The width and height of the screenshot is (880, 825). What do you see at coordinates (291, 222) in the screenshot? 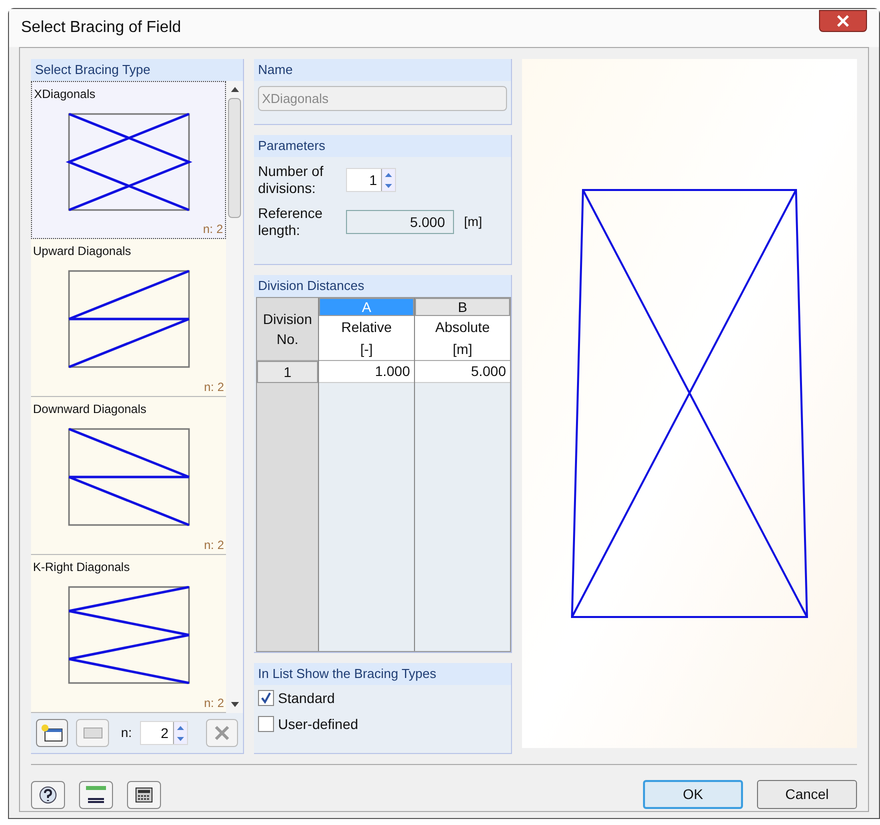
I see `reference-length-label: Reference length:` at bounding box center [291, 222].